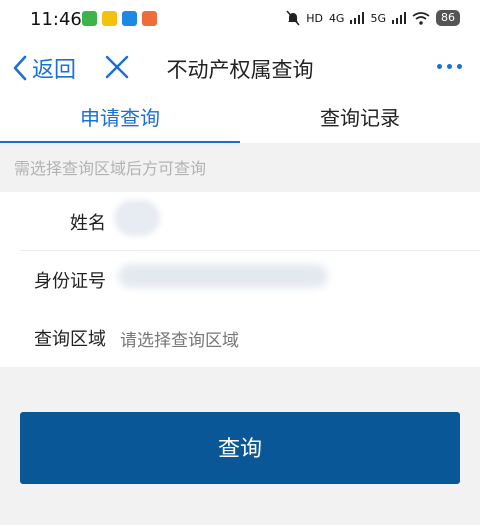 This screenshot has width=480, height=525. I want to click on region-row: 查询区域 请选择查询区域, so click(240, 337).